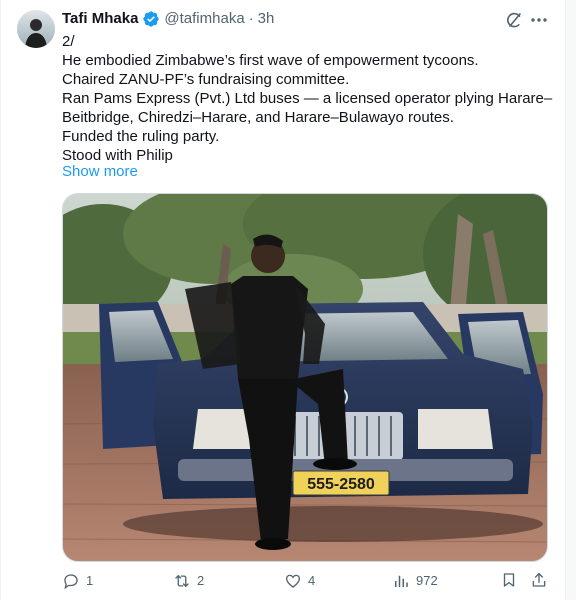 This screenshot has height=600, width=576. I want to click on verified-badge-icon, so click(151, 19).